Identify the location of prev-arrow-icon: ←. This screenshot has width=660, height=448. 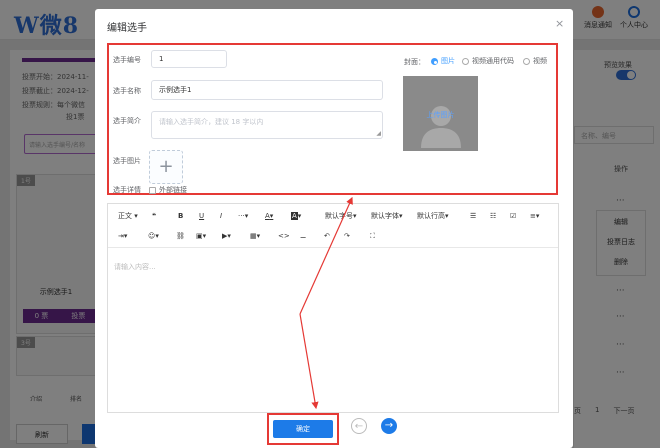
(359, 426).